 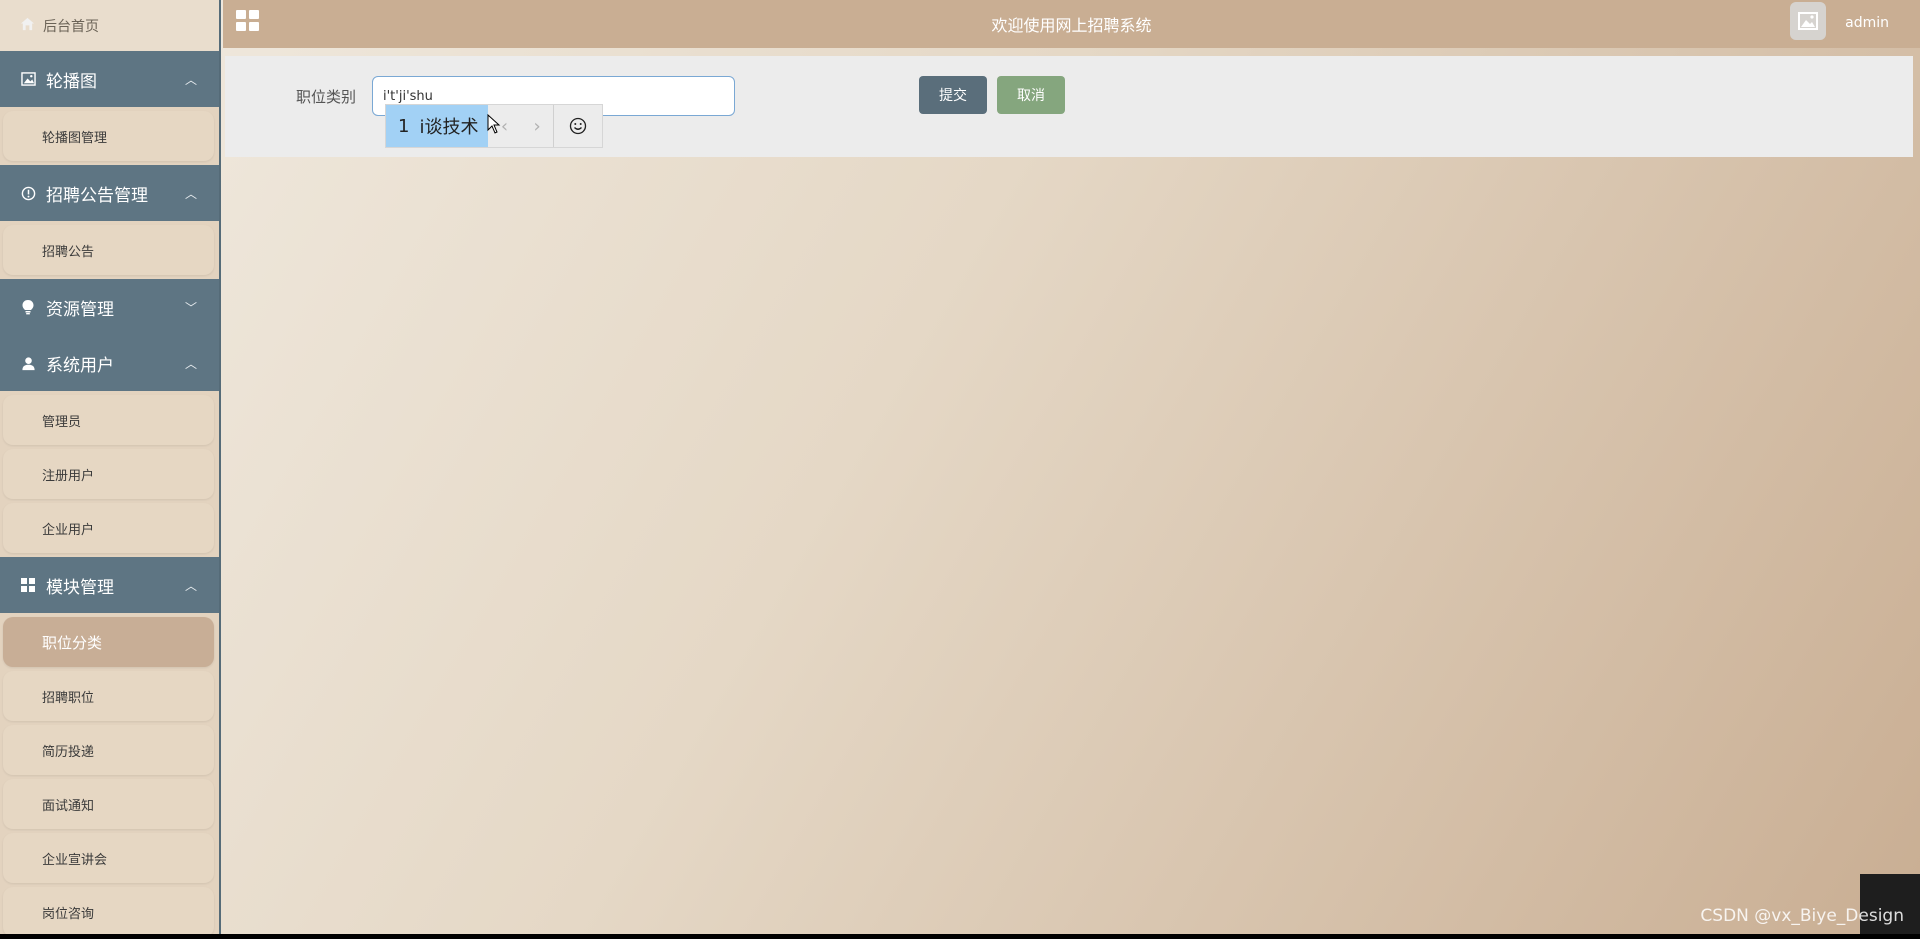 What do you see at coordinates (108, 420) in the screenshot?
I see `sidebar-item-admin: 管理员` at bounding box center [108, 420].